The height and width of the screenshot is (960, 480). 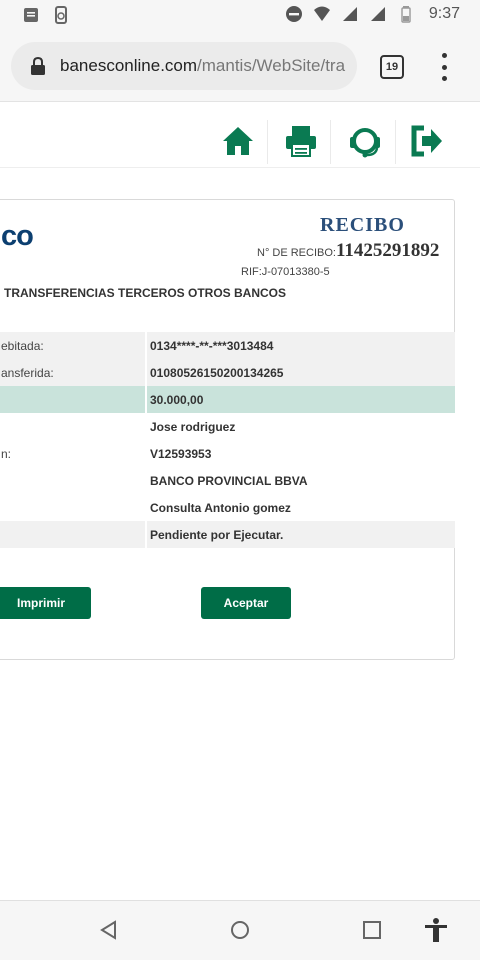 I want to click on transaction-type: TRANSFERENCIAS TERCEROS OTROS BANCOS, so click(x=145, y=293).